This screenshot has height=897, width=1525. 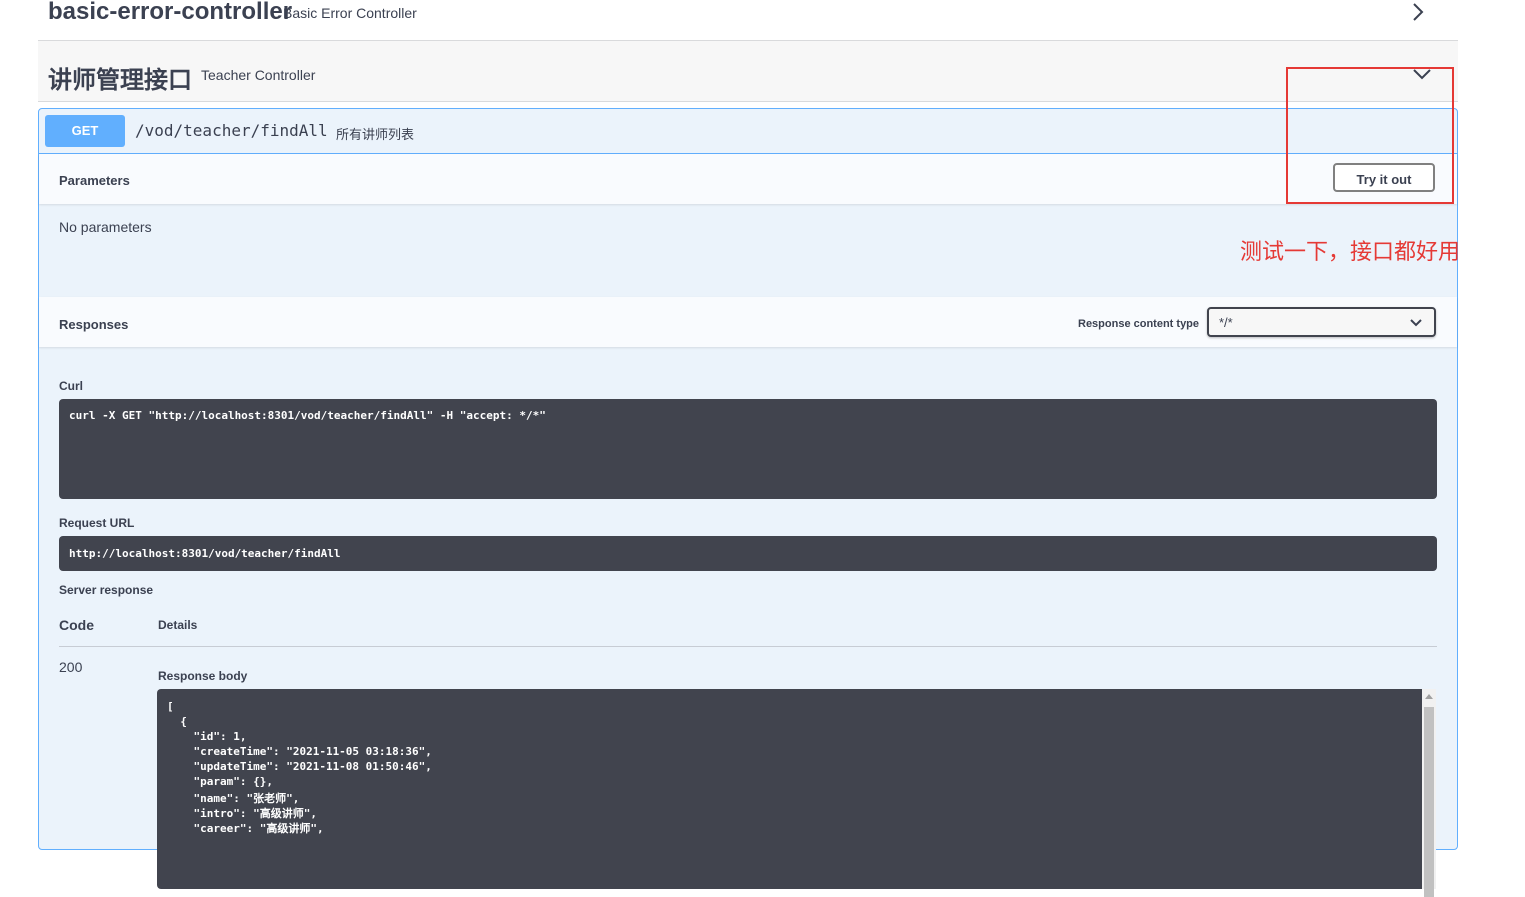 I want to click on response-body-line: {, so click(x=177, y=721).